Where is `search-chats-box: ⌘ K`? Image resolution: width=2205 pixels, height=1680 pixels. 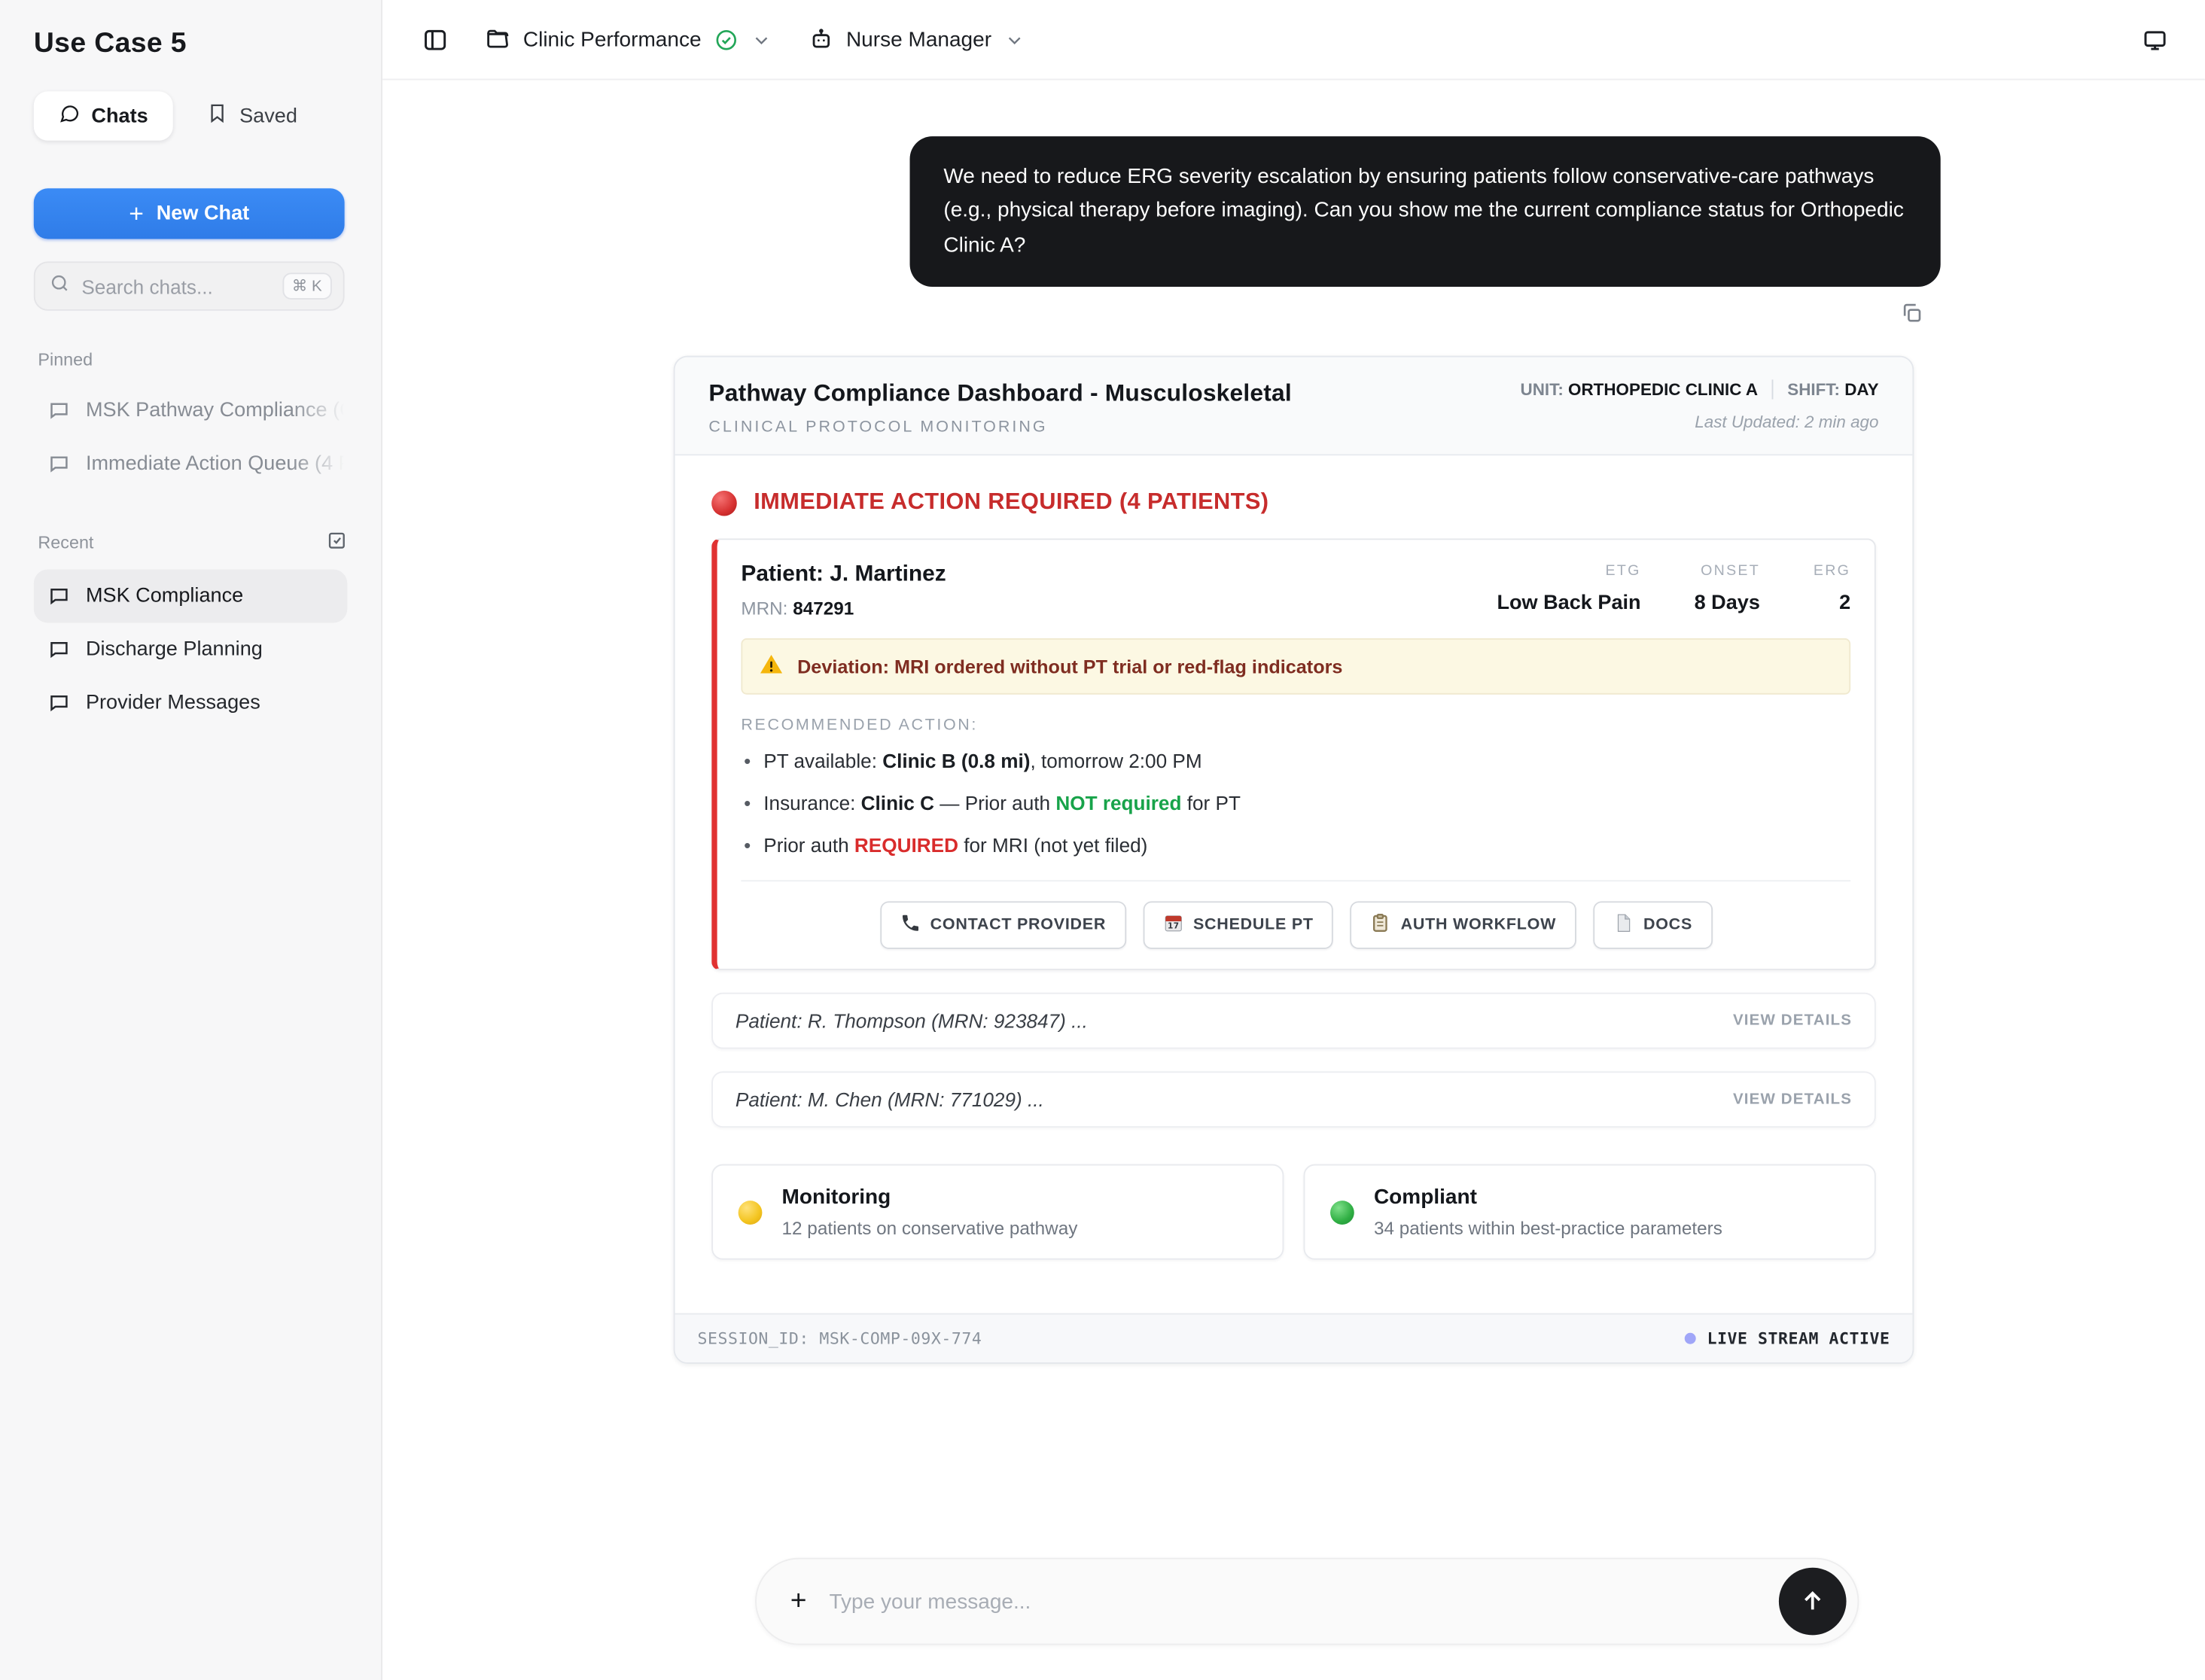 search-chats-box: ⌘ K is located at coordinates (189, 286).